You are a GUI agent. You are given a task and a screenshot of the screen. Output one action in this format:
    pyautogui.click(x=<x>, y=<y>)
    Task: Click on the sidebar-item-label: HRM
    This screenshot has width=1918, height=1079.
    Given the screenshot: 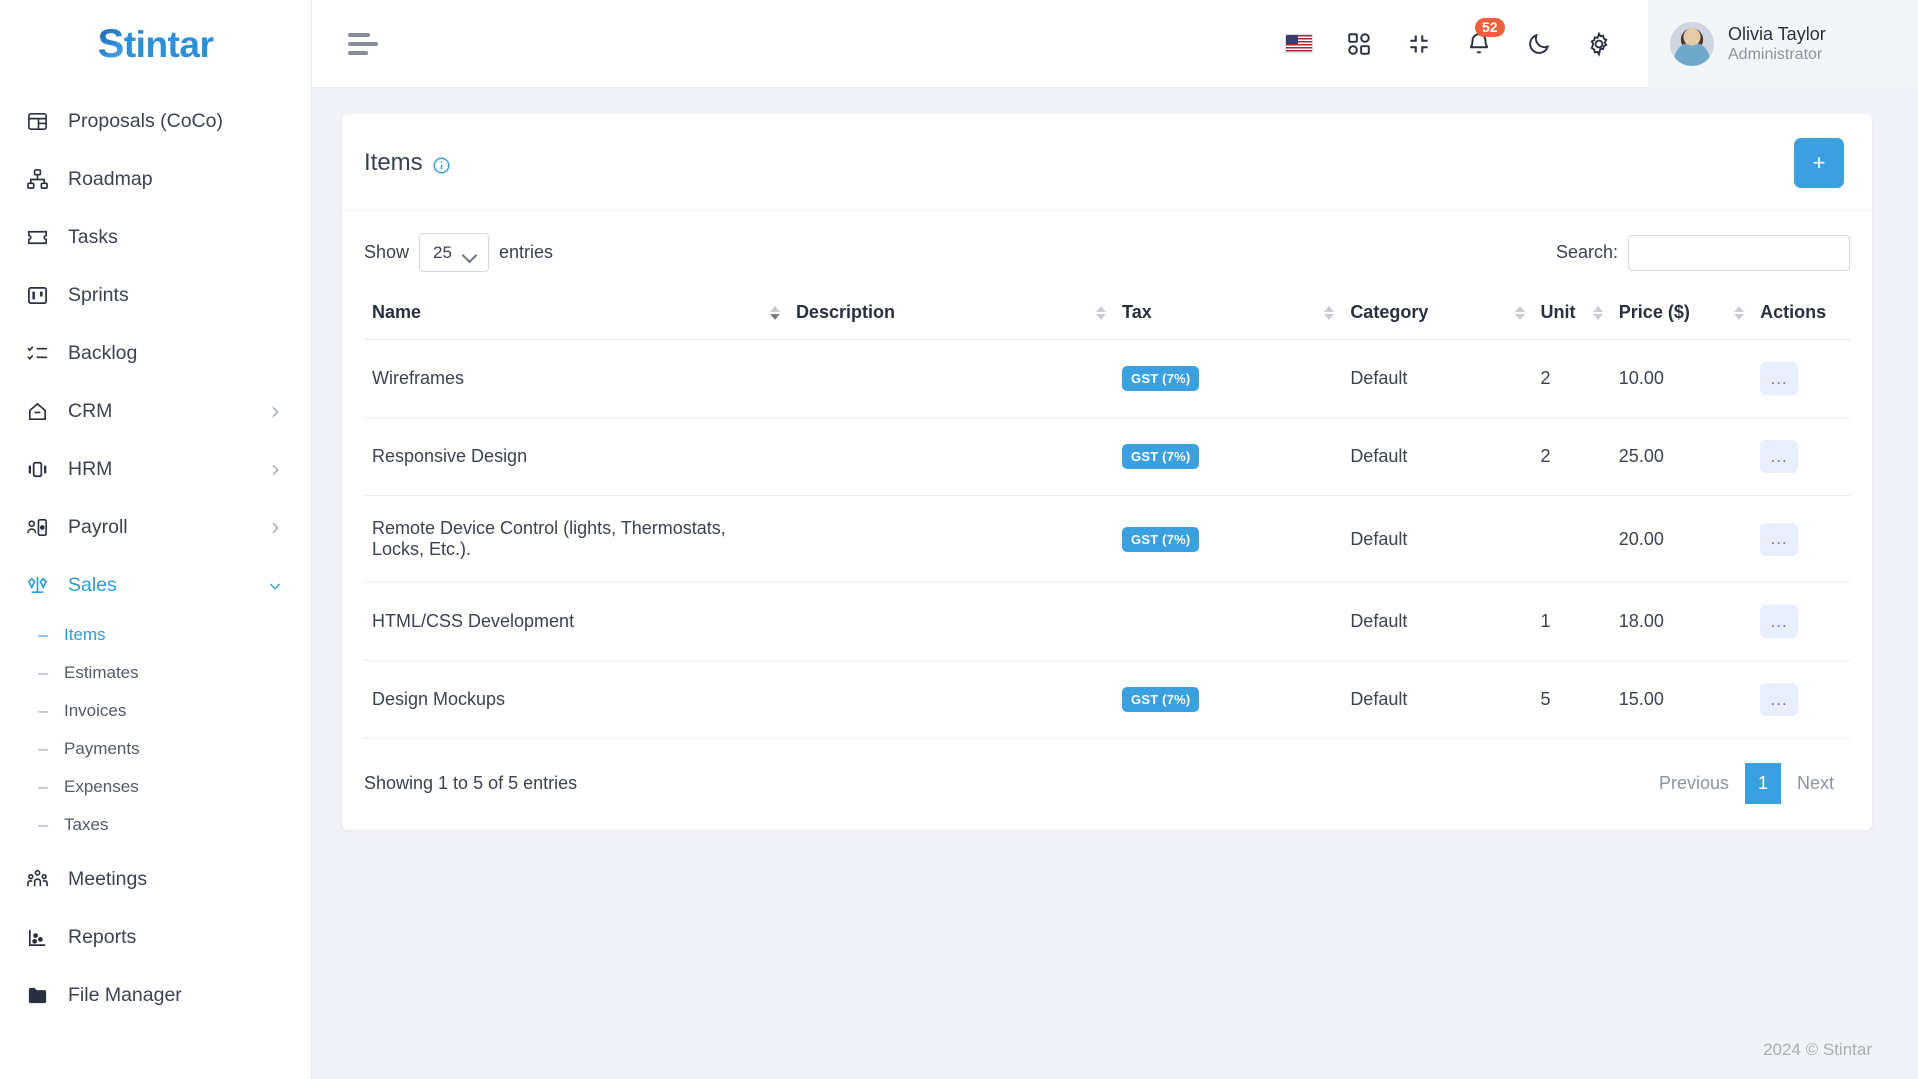 What is the action you would take?
    pyautogui.click(x=90, y=468)
    